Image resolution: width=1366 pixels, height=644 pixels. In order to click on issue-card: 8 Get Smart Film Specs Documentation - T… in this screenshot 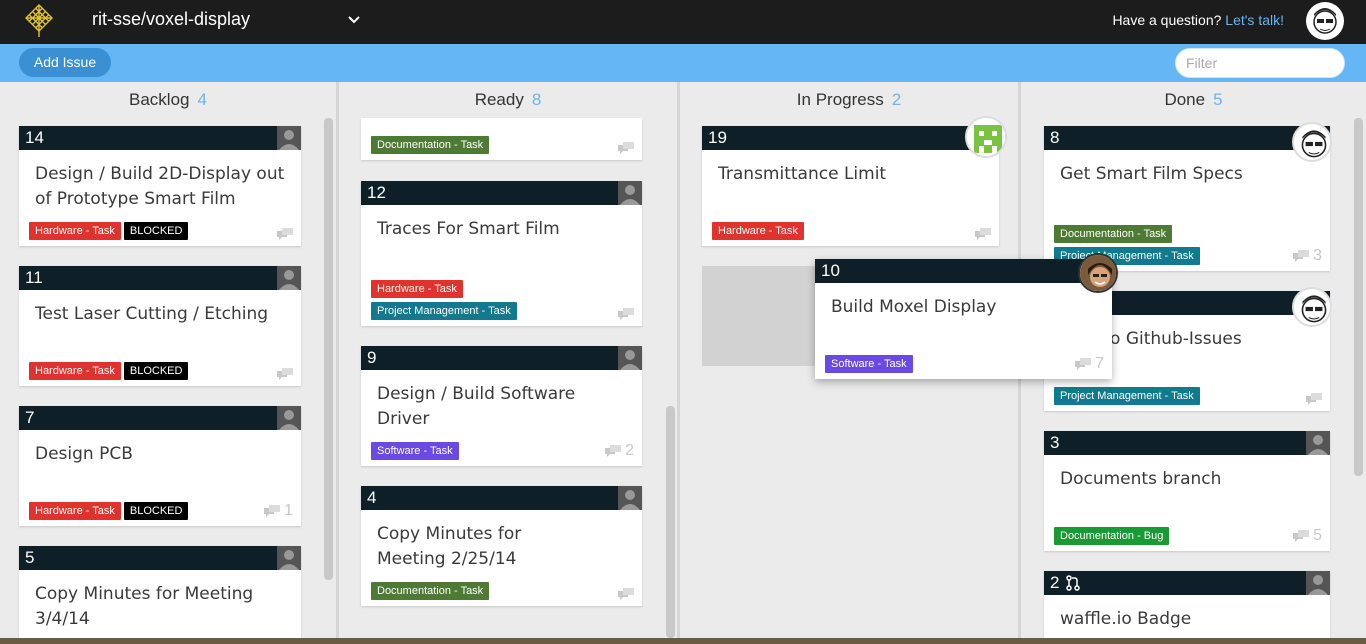, I will do `click(1188, 196)`.